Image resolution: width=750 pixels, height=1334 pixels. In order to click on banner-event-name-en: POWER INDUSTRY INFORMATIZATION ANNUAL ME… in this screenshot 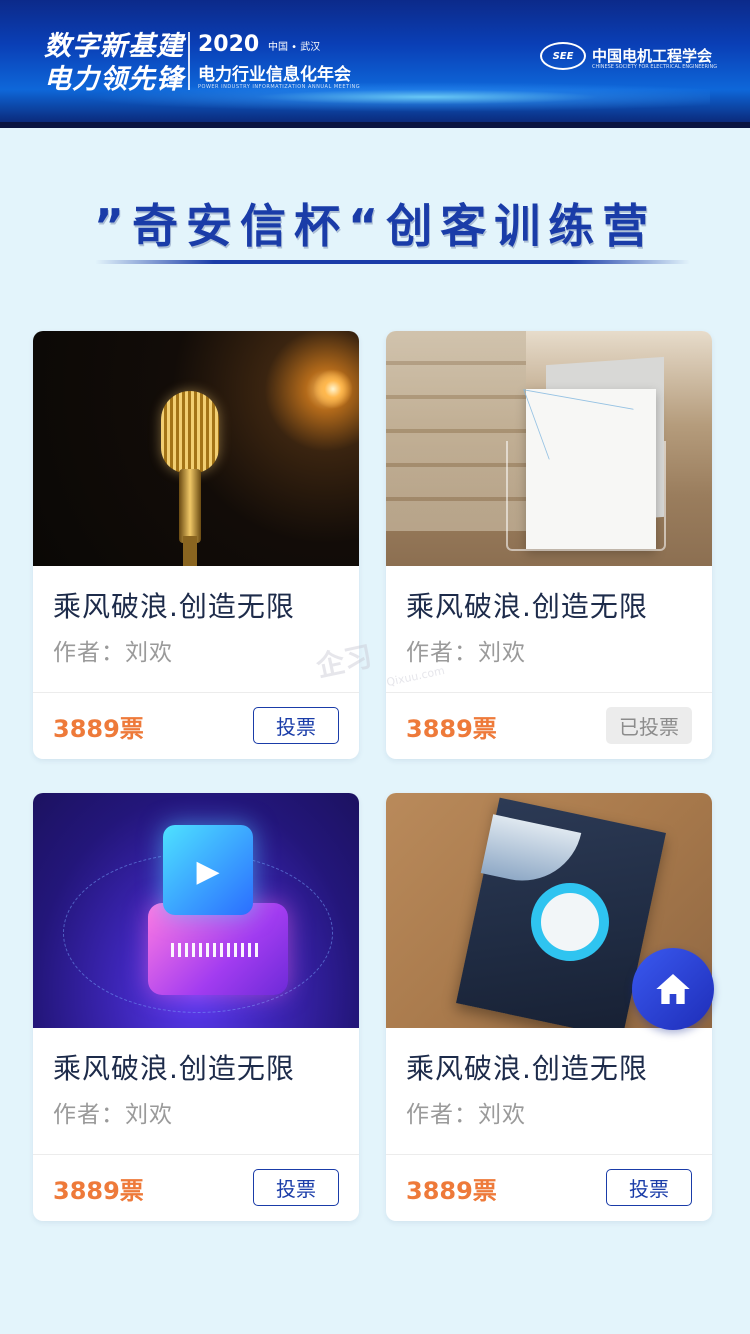, I will do `click(279, 87)`.